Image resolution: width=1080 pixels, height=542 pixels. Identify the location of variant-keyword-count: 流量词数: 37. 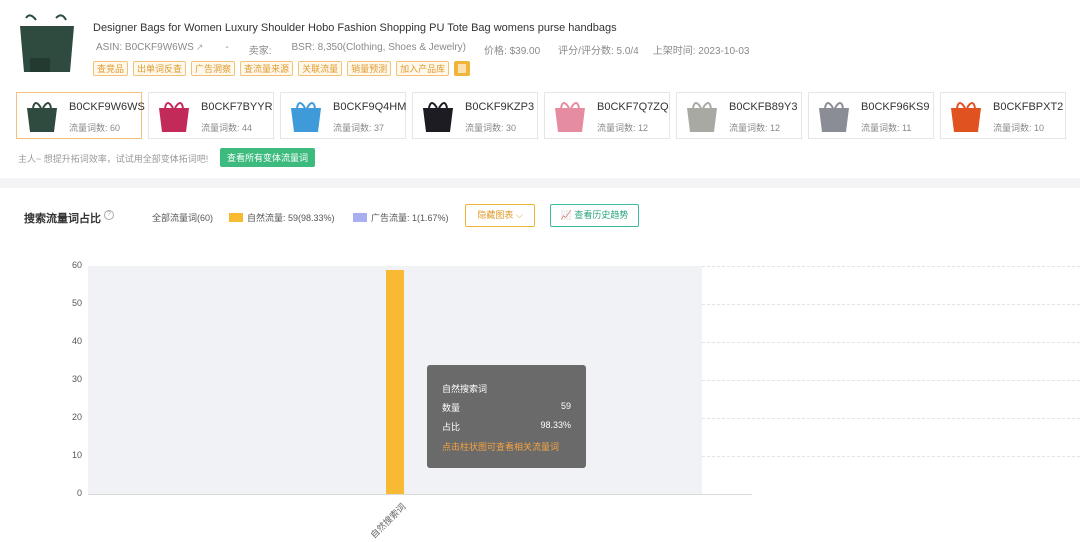
(359, 128).